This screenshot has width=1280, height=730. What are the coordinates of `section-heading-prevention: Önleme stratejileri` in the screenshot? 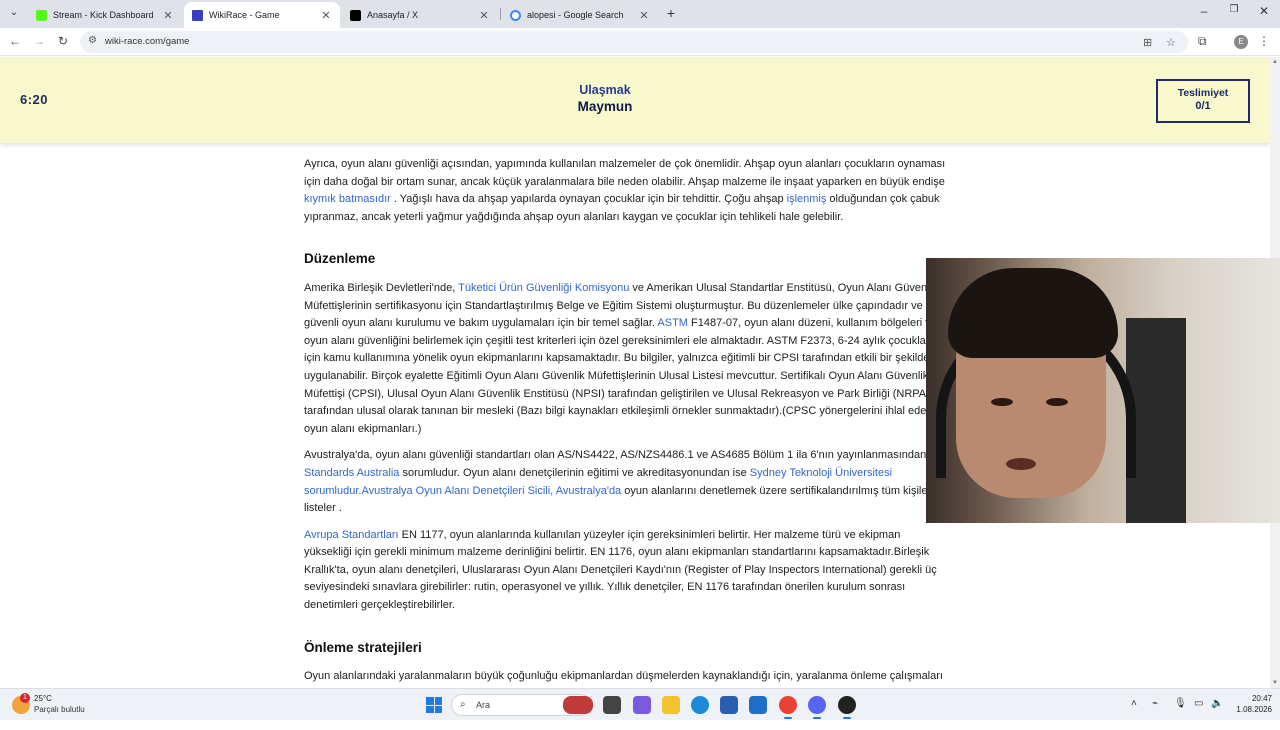 It's located at (363, 647).